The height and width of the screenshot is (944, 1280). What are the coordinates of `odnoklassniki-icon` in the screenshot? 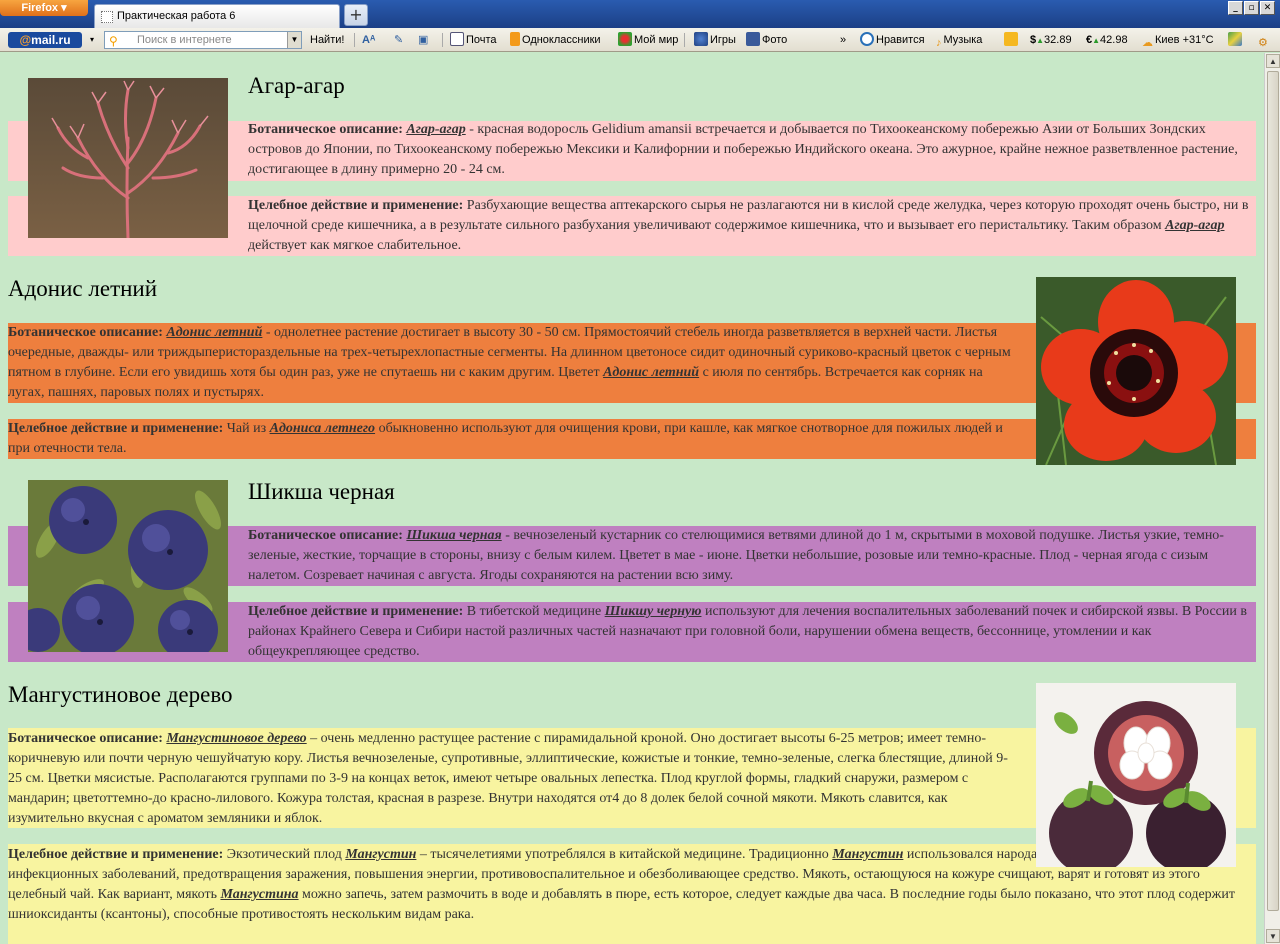 It's located at (515, 39).